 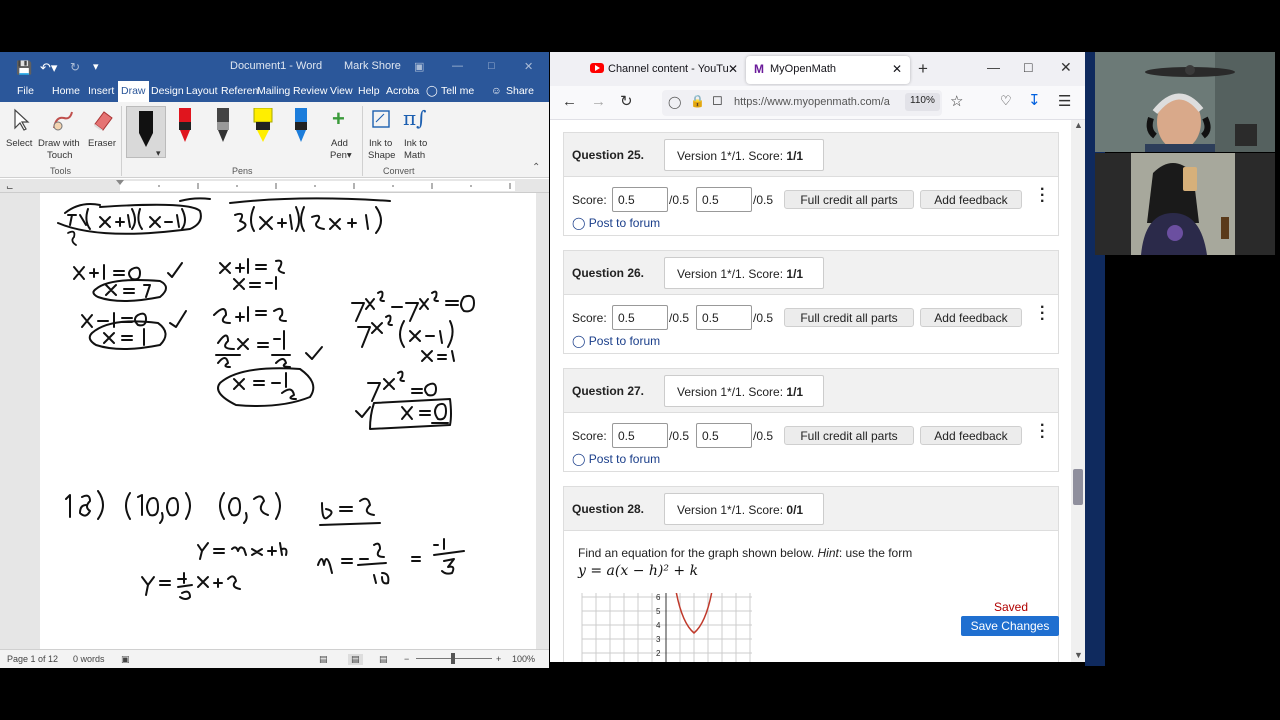 What do you see at coordinates (372, 66) in the screenshot?
I see `user-name: Mark Shore` at bounding box center [372, 66].